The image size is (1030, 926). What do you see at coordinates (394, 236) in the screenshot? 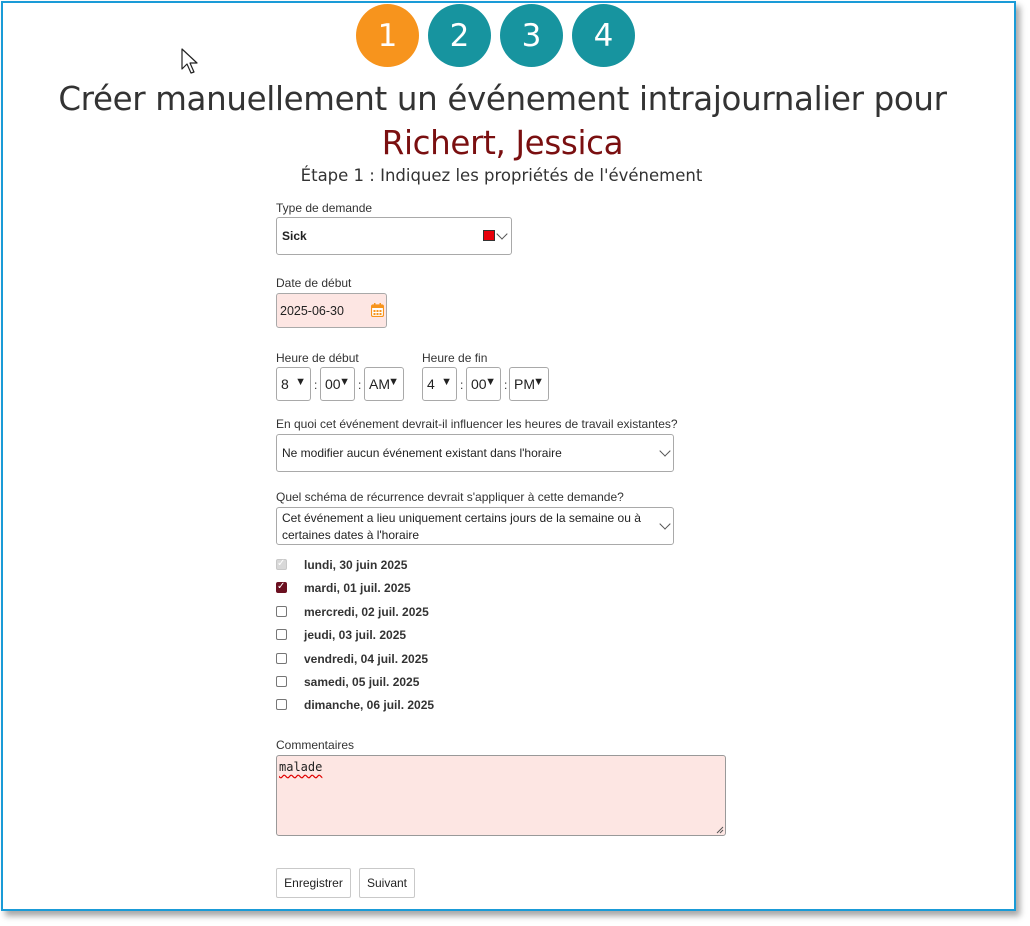
I see `request-type-select: Sick` at bounding box center [394, 236].